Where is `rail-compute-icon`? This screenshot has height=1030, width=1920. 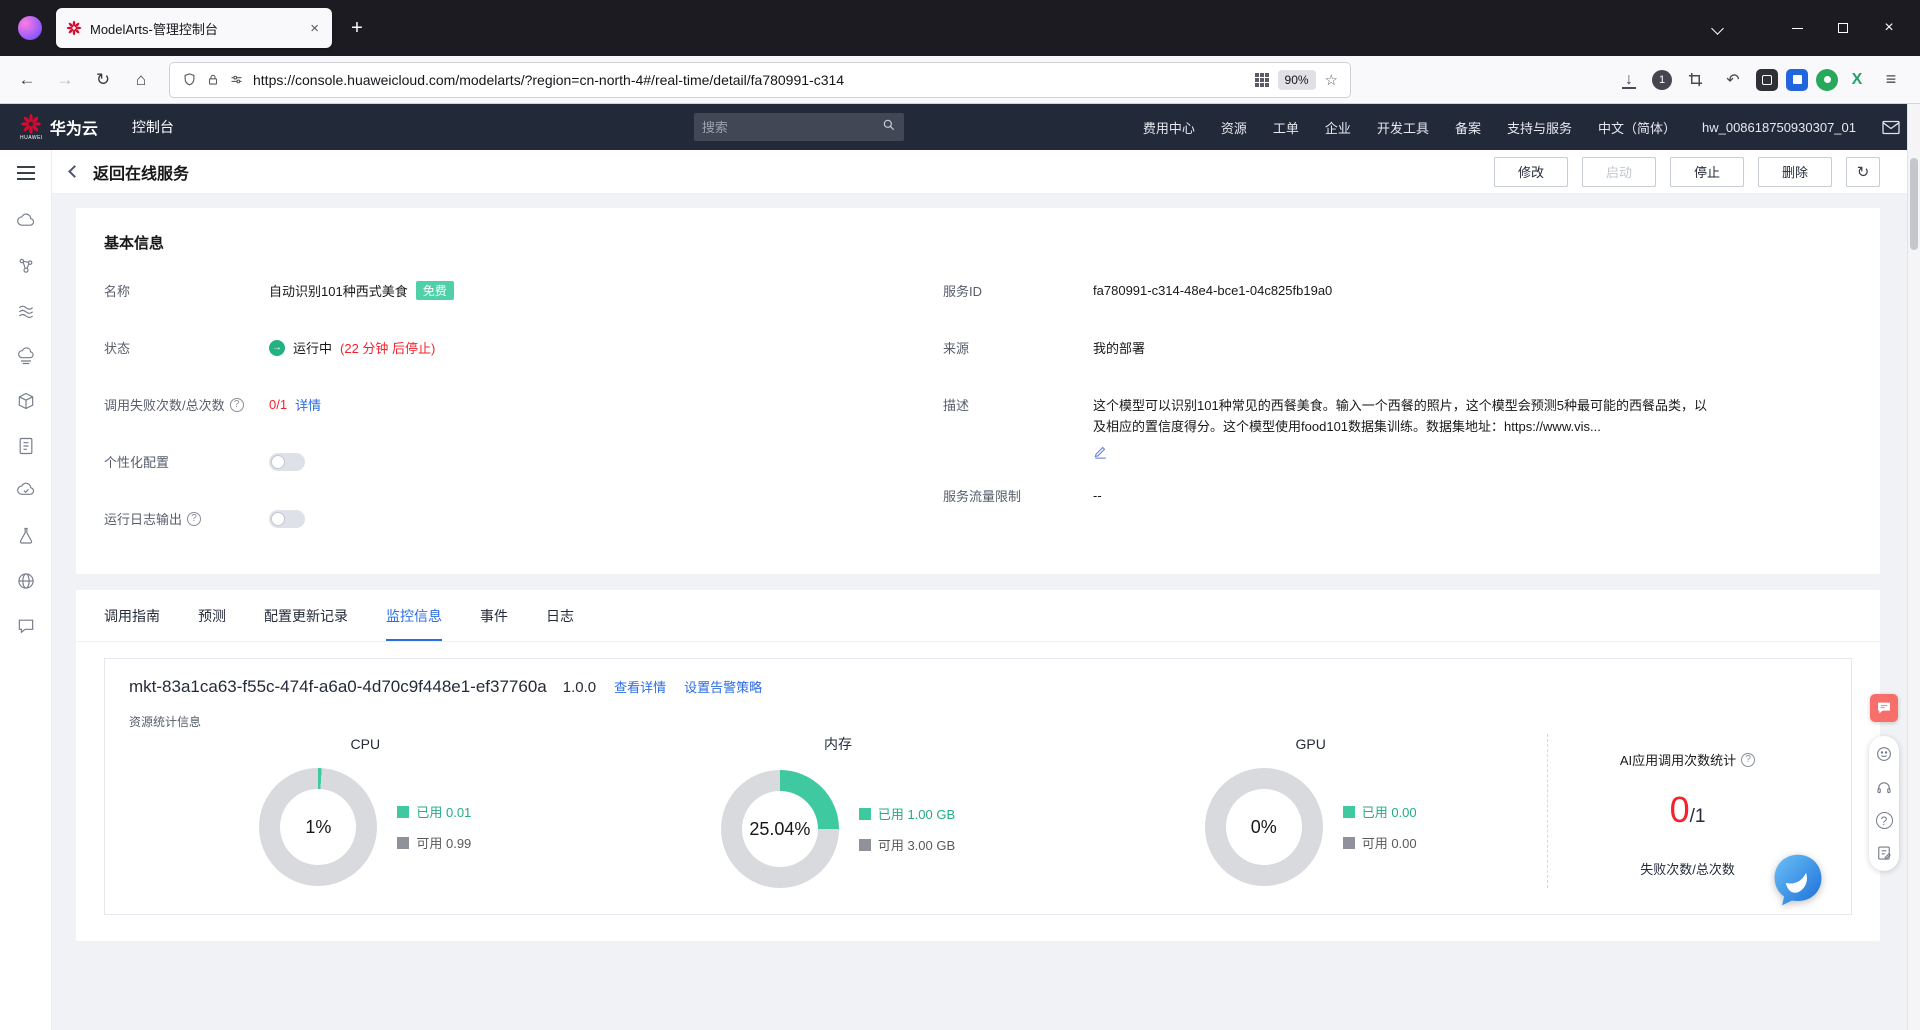
rail-compute-icon is located at coordinates (26, 221).